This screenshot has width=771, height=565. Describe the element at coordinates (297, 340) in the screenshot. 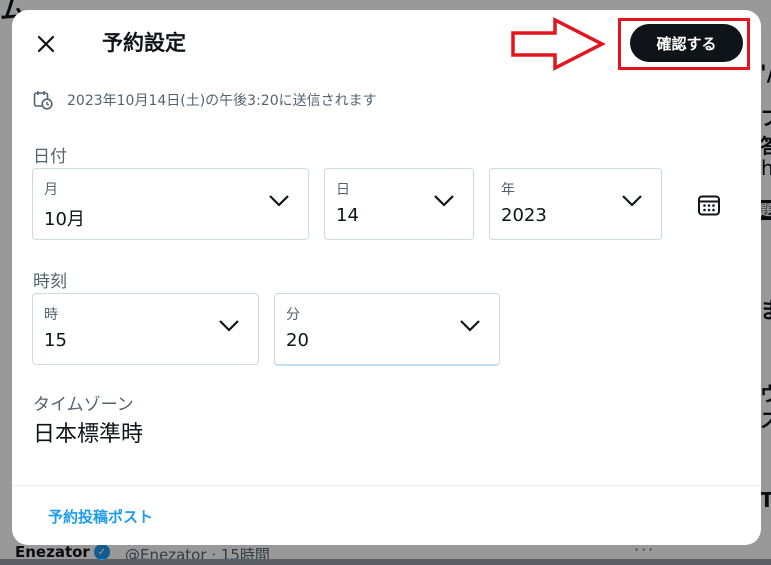

I see `minute-value: 20` at that location.